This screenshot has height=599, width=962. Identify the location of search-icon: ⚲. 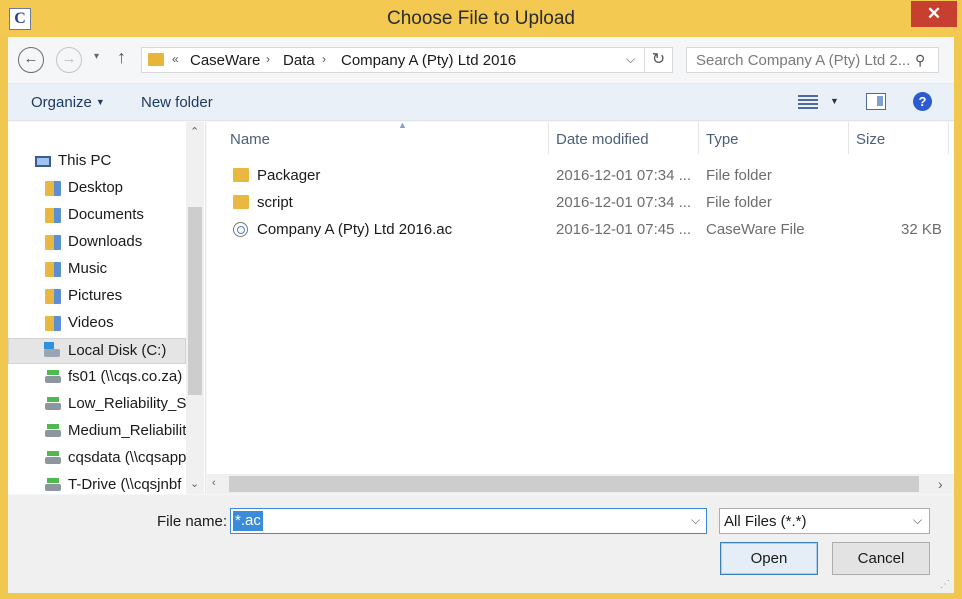
(920, 60).